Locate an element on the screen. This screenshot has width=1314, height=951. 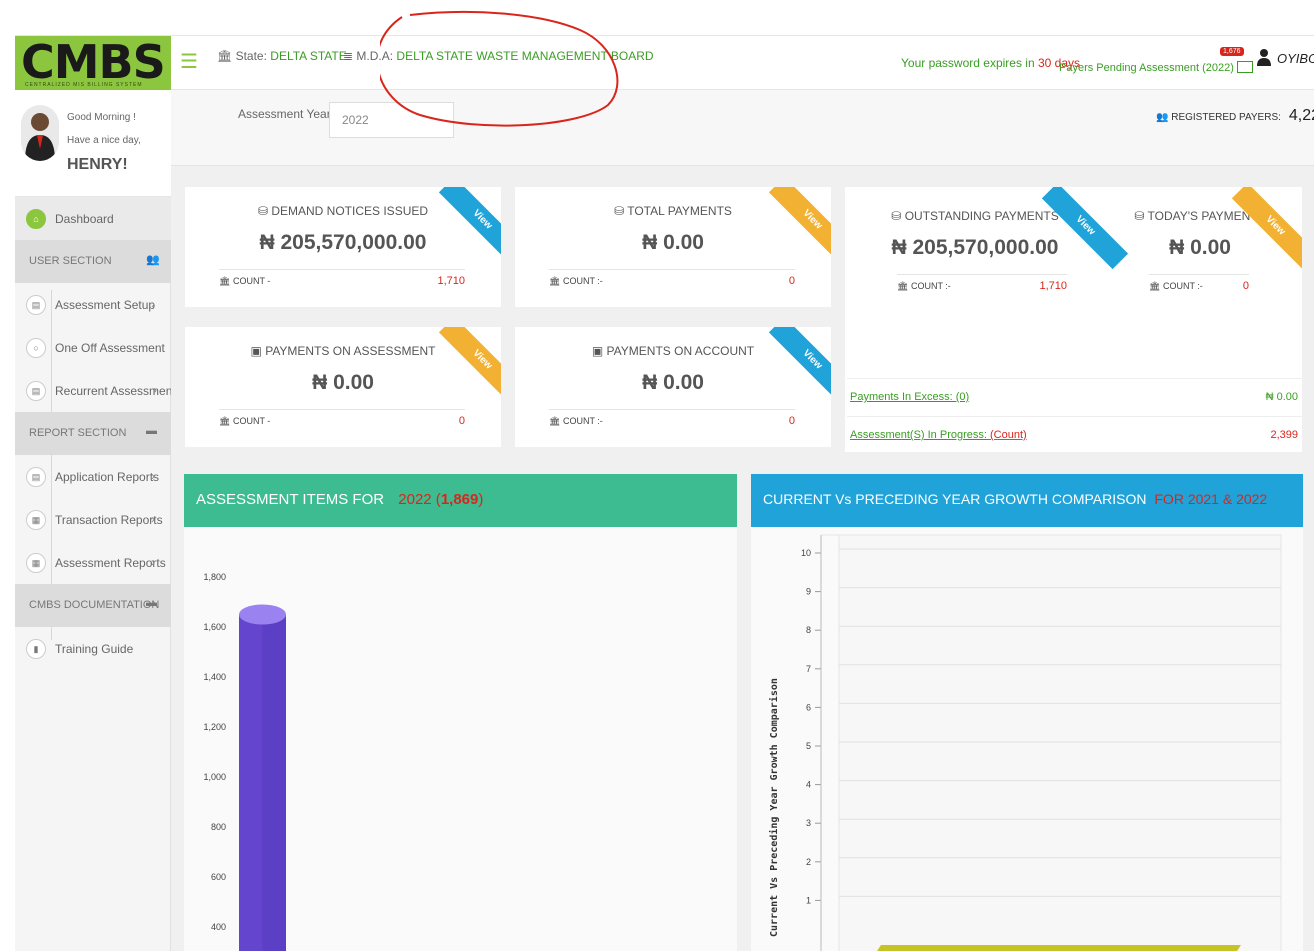
panel-year: 2022 is located at coordinates (415, 499).